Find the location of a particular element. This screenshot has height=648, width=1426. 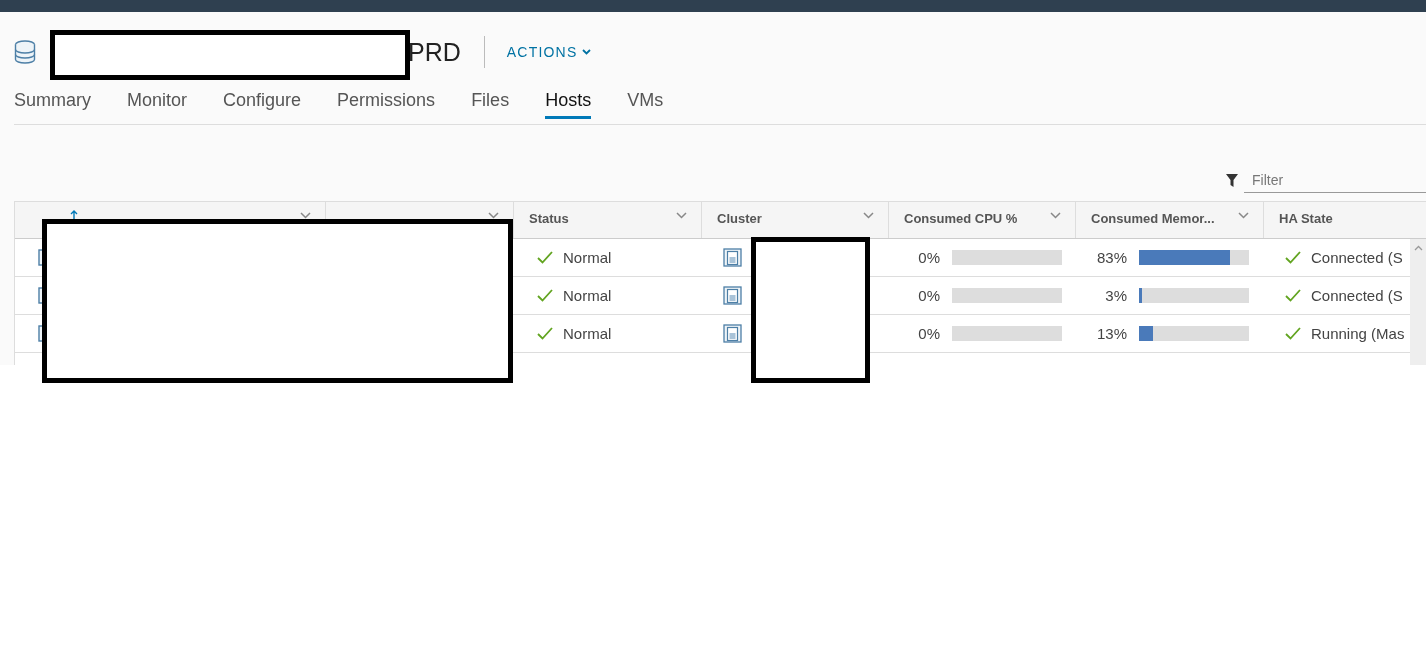

tab: Monitor is located at coordinates (157, 101).